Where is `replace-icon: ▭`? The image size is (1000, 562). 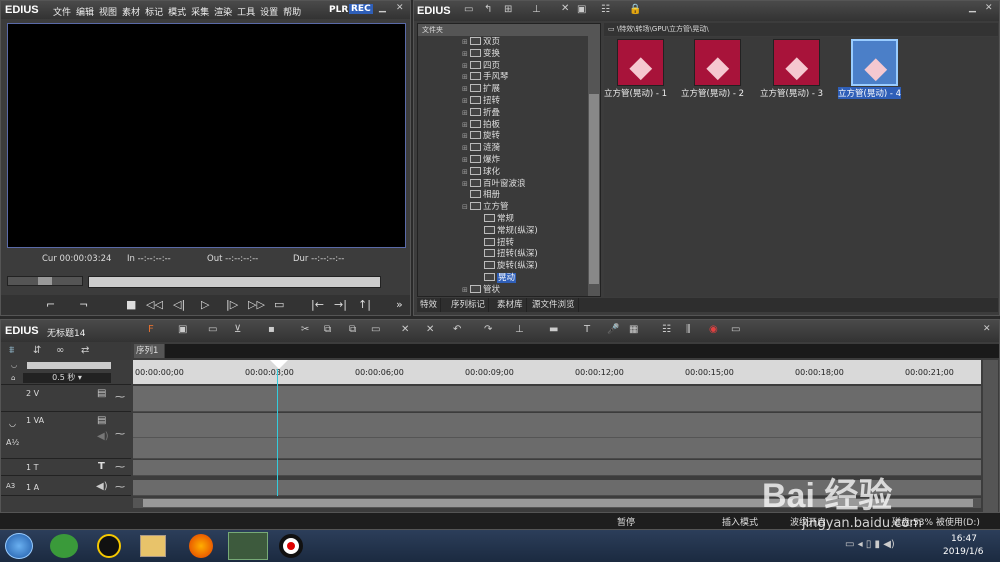 replace-icon: ▭ is located at coordinates (375, 329).